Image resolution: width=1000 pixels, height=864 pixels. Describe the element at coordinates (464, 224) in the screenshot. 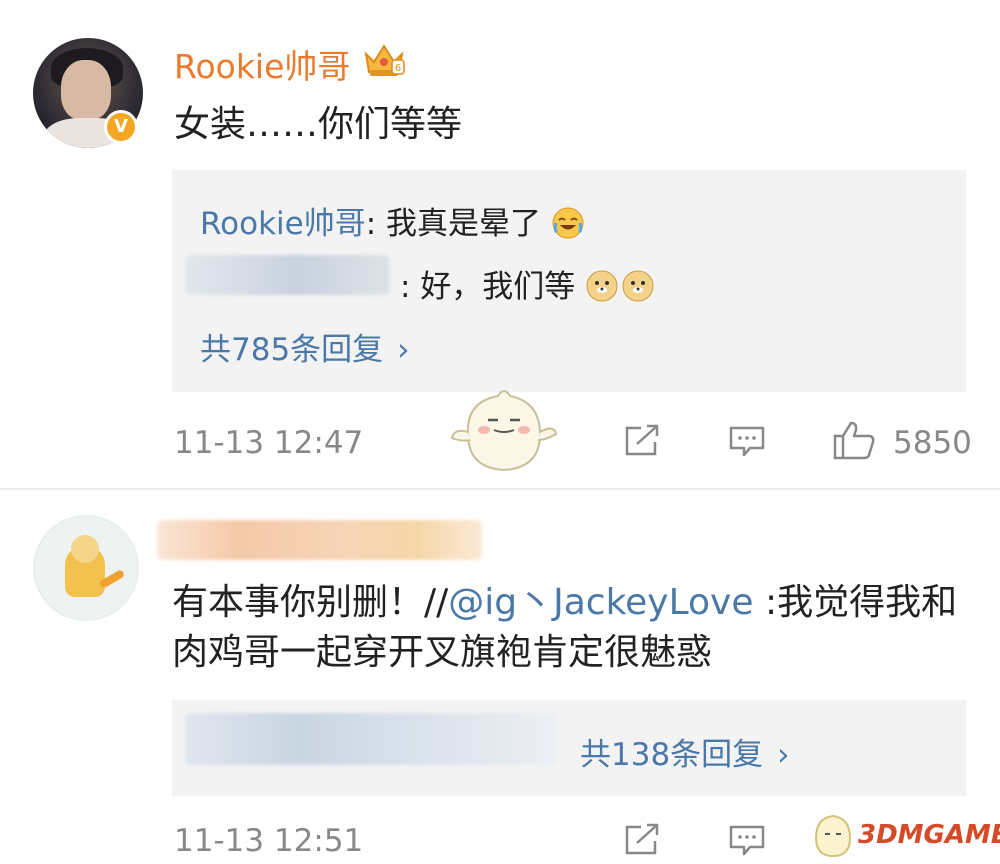

I see `reply-text: 我真是晕了` at that location.